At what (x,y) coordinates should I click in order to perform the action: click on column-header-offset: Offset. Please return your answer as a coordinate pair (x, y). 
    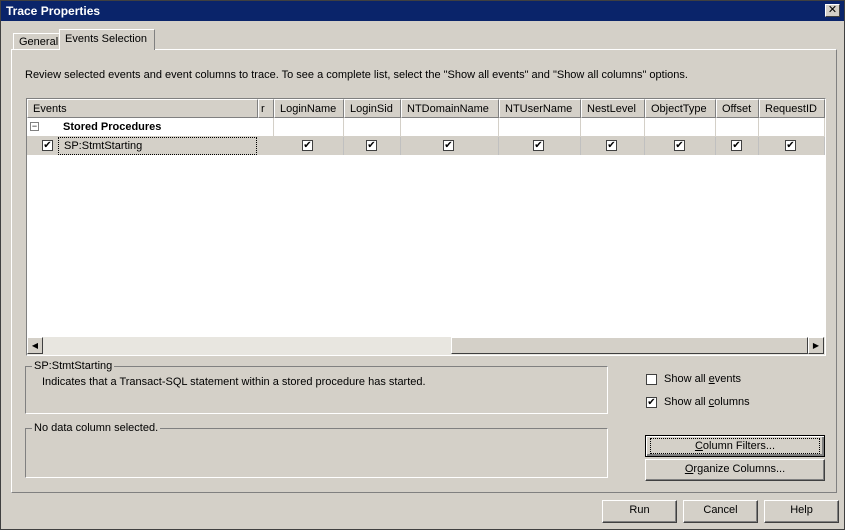
    Looking at the image, I should click on (737, 108).